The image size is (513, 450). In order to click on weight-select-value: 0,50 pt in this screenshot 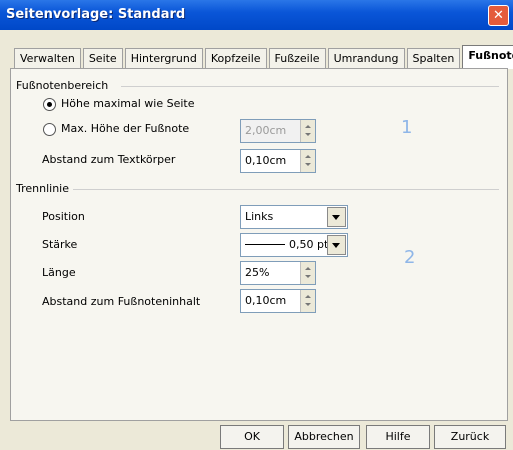, I will do `click(308, 244)`.